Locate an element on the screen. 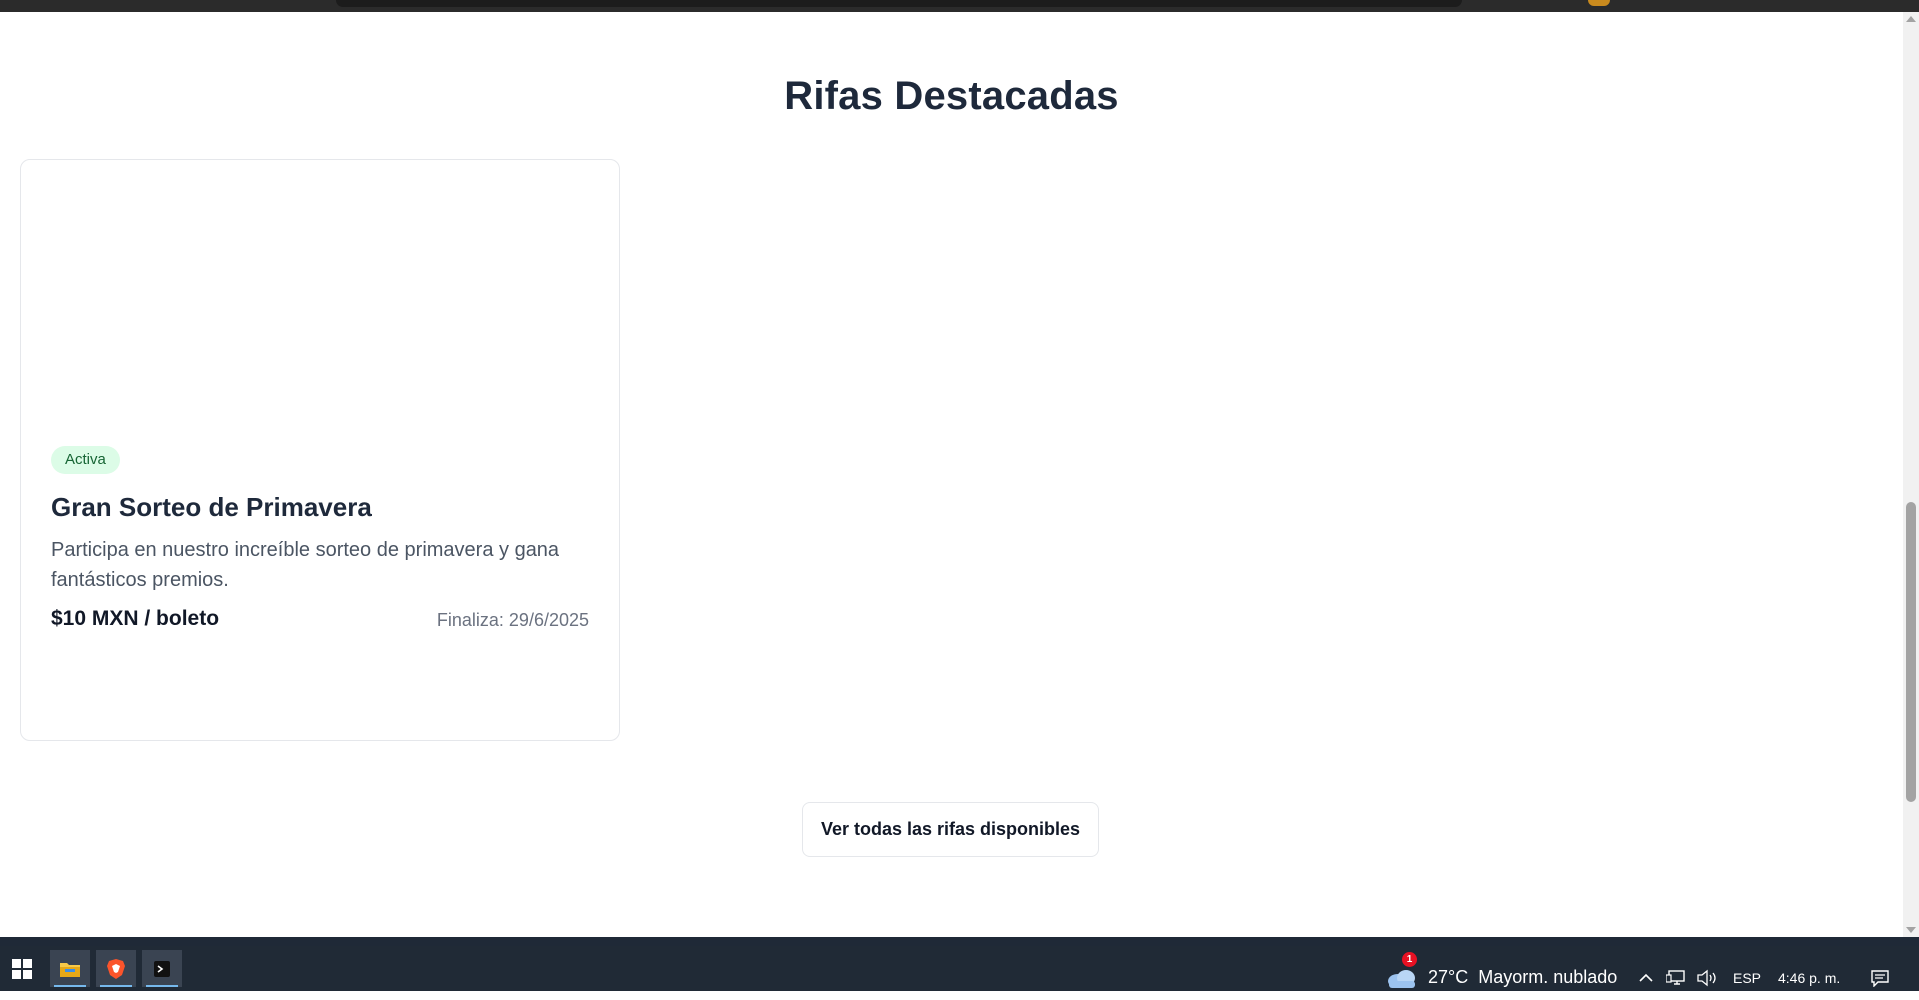  taskbar-file-explorer is located at coordinates (70, 968).